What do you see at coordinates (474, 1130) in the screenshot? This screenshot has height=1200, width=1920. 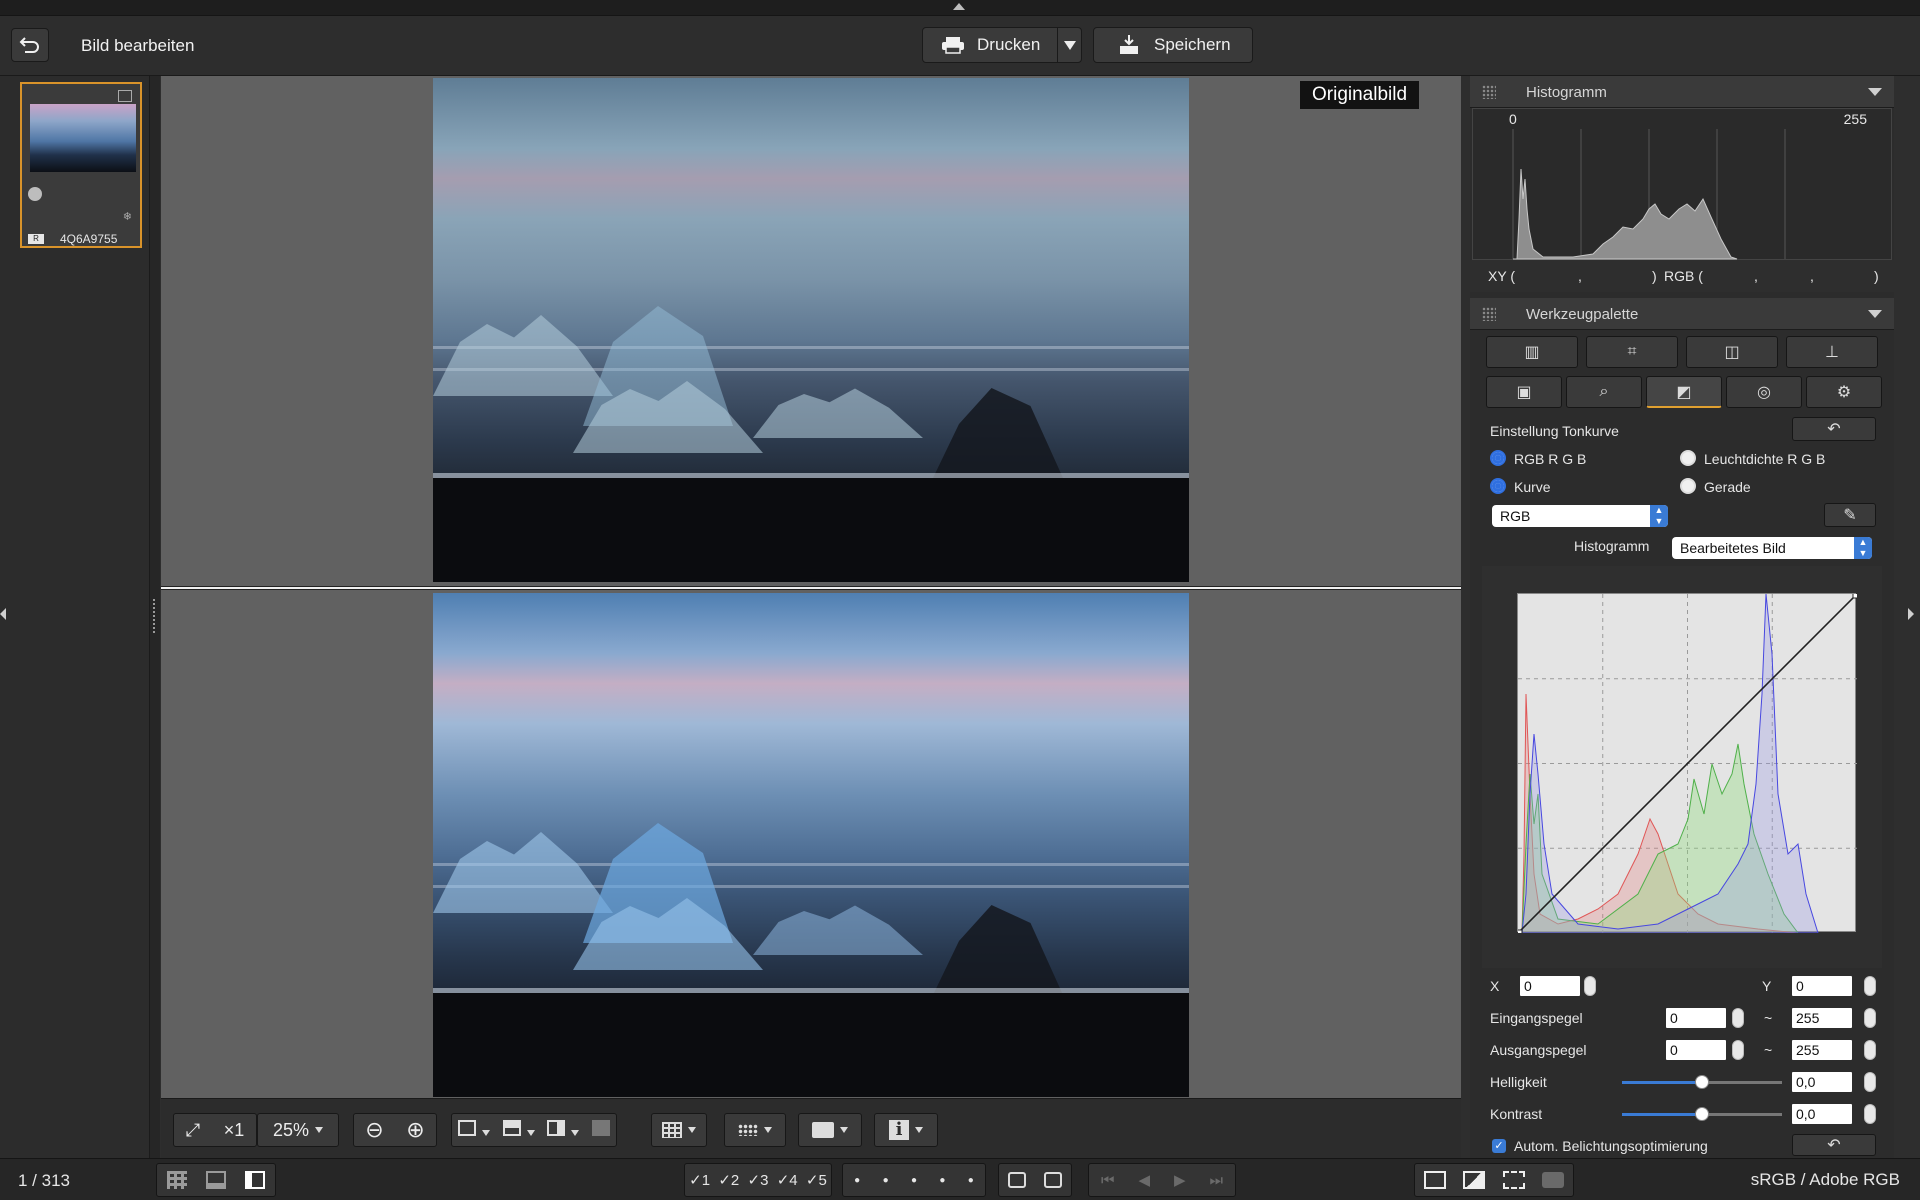 I see `single-view-icon` at bounding box center [474, 1130].